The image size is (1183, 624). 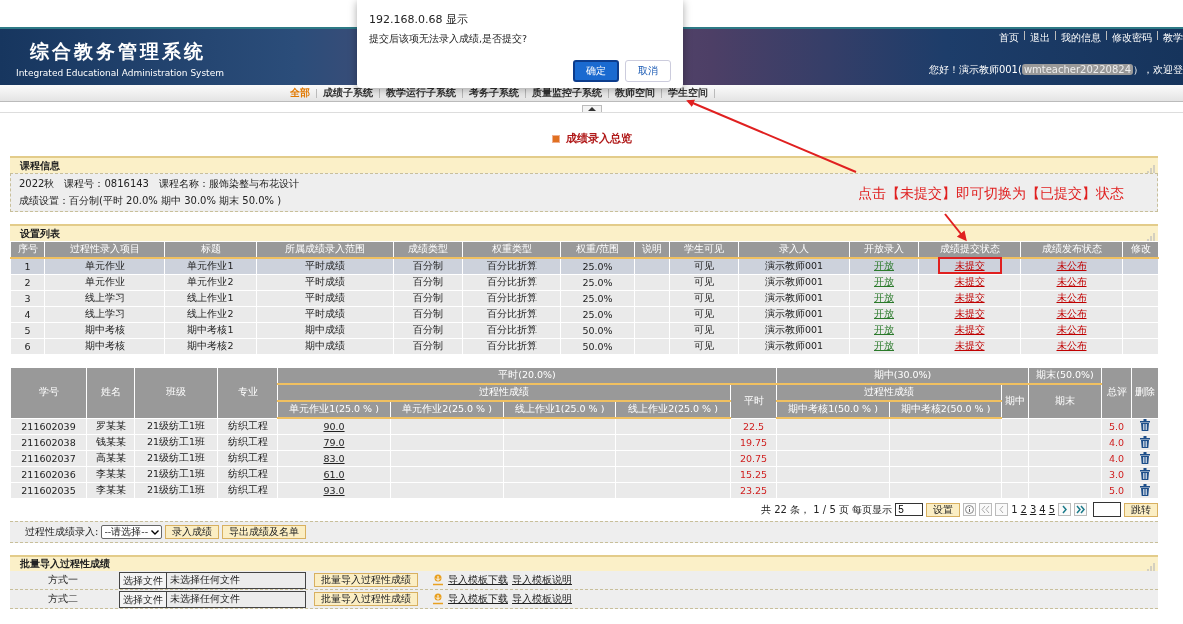 What do you see at coordinates (159, 184) in the screenshot?
I see `info-text: 2022秋 课程号：0816143 课程名称：服饰染整与布花设计` at bounding box center [159, 184].